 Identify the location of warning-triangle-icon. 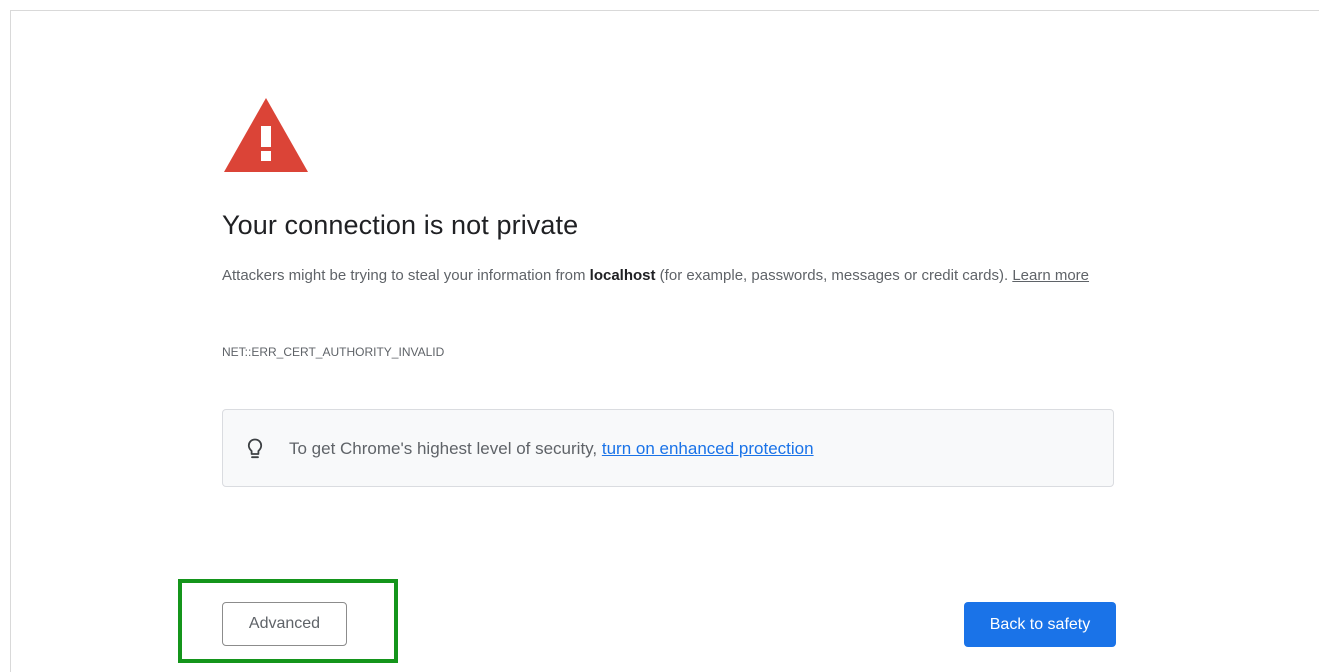
(266, 135).